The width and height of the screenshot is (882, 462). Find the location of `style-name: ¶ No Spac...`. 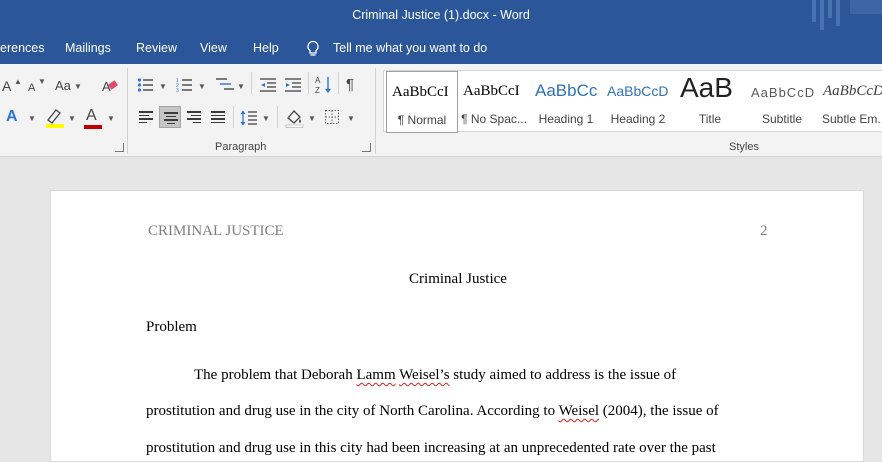

style-name: ¶ No Spac... is located at coordinates (494, 119).